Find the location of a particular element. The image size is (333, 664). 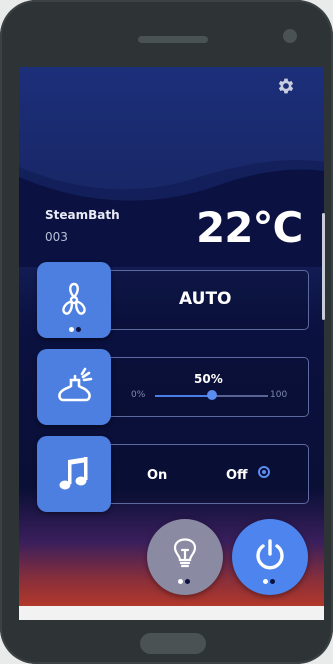

light-button is located at coordinates (185, 557).